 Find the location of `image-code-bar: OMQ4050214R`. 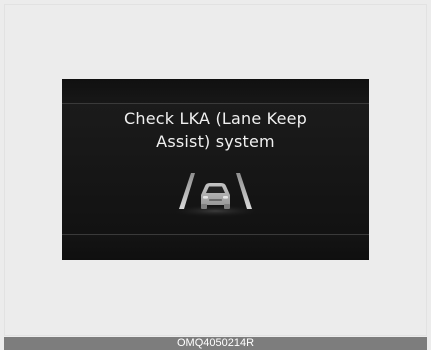

image-code-bar: OMQ4050214R is located at coordinates (215, 343).